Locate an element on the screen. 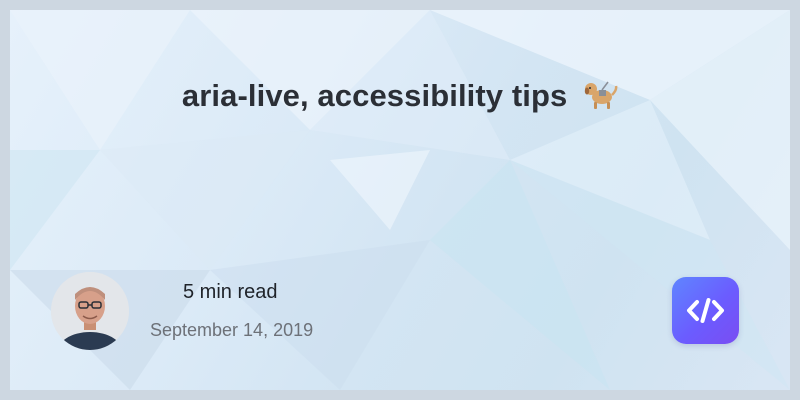 Image resolution: width=800 pixels, height=400 pixels. publish-date: September 14, 2019 is located at coordinates (232, 330).